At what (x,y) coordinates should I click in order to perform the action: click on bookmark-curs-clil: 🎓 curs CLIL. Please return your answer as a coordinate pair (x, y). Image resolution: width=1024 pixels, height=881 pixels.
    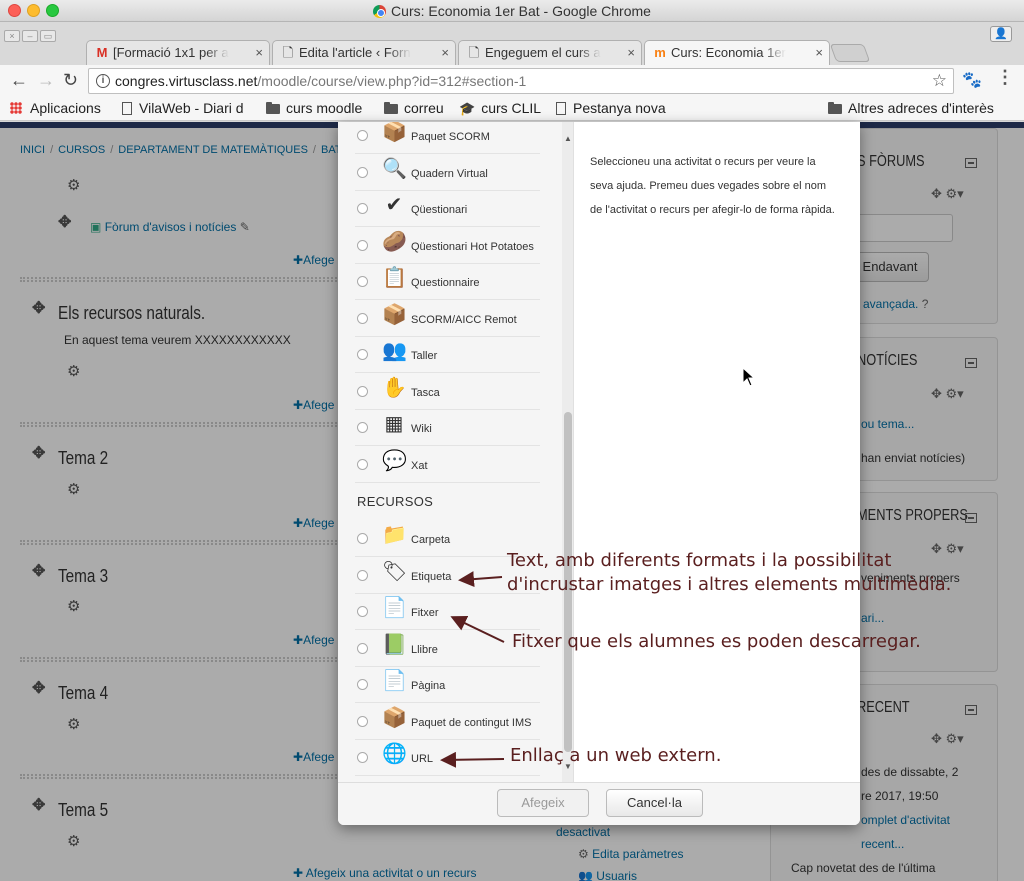
    Looking at the image, I should click on (500, 108).